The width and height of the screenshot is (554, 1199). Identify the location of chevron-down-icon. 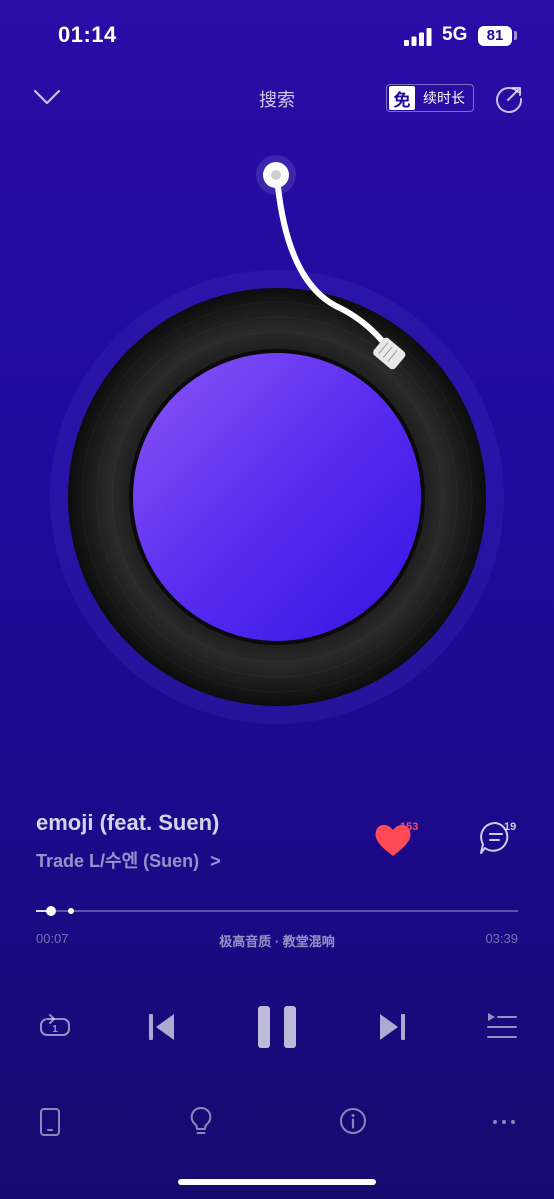
(47, 97).